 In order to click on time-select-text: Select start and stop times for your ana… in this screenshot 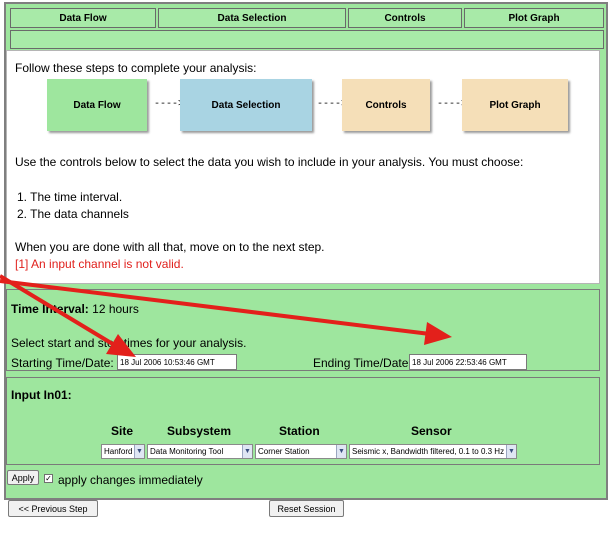, I will do `click(129, 343)`.